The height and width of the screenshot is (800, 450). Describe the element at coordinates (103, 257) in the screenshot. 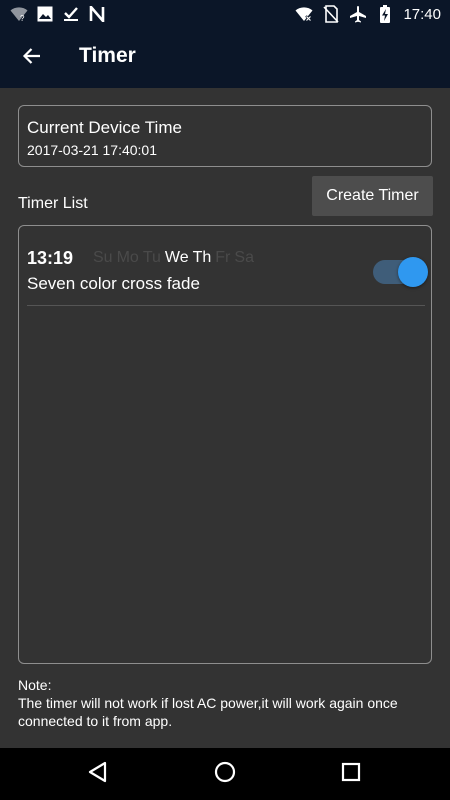

I see `day-sunday: Su` at that location.